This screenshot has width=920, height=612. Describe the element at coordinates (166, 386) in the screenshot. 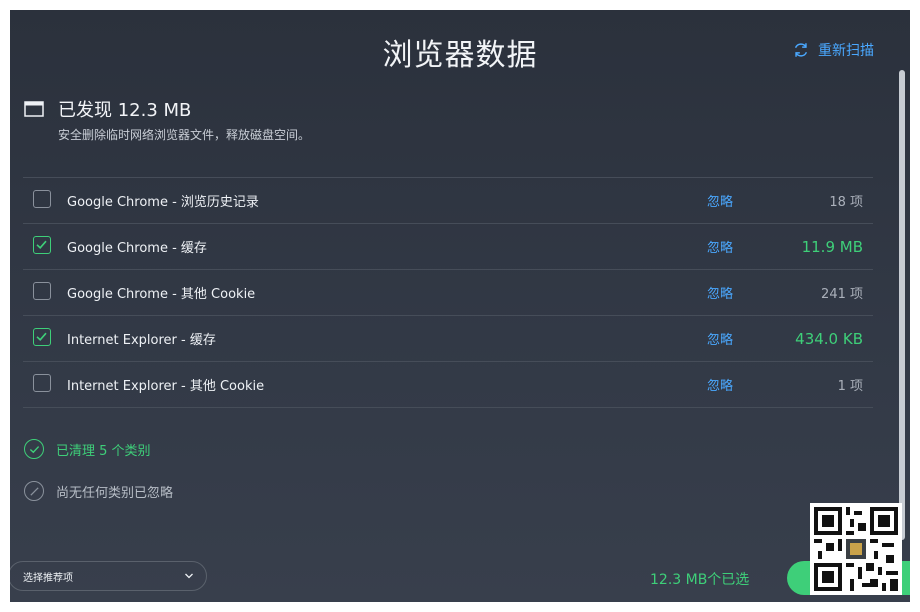

I see `item-label: Internet Explorer - 其他 Cookie` at that location.